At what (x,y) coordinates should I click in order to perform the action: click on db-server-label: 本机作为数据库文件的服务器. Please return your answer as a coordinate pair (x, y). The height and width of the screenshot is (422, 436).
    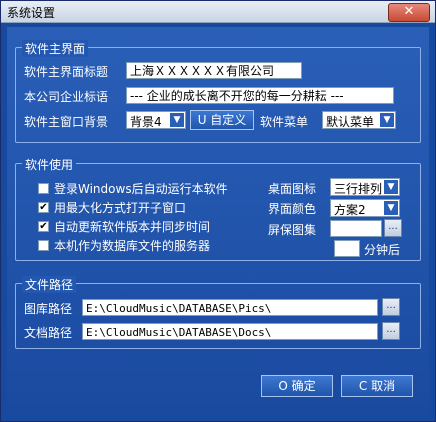
    Looking at the image, I should click on (132, 246).